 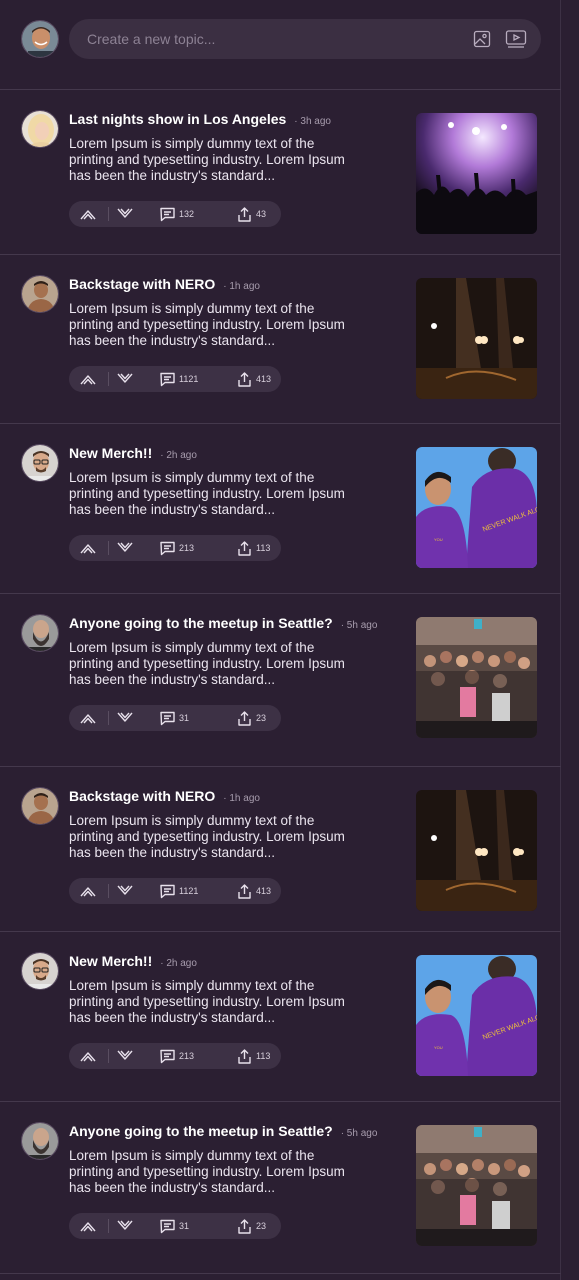 What do you see at coordinates (264, 891) in the screenshot?
I see `share-count: 413` at bounding box center [264, 891].